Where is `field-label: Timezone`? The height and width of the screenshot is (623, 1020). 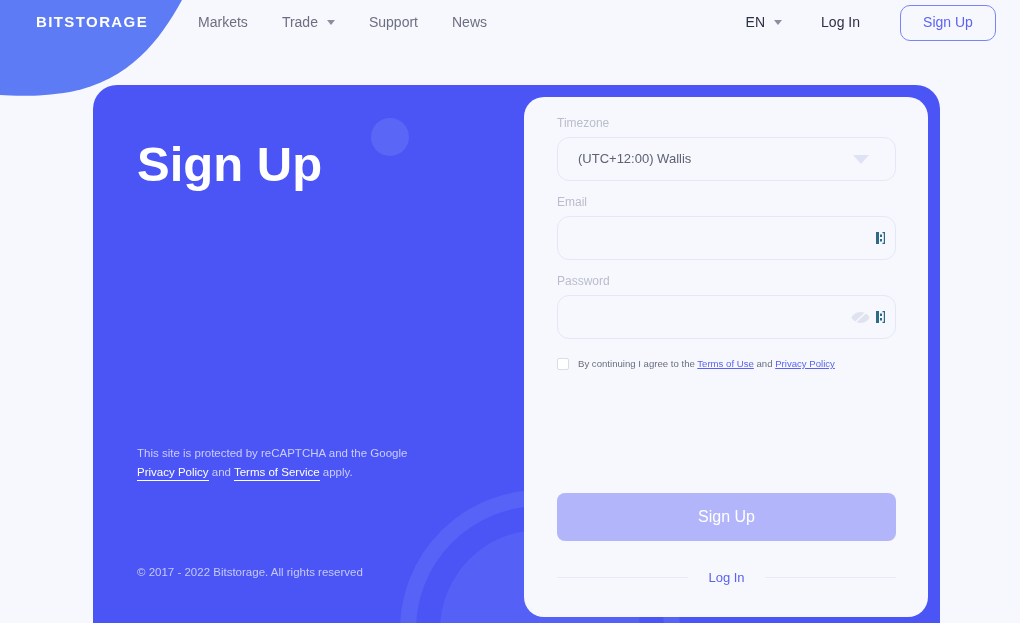 field-label: Timezone is located at coordinates (583, 123).